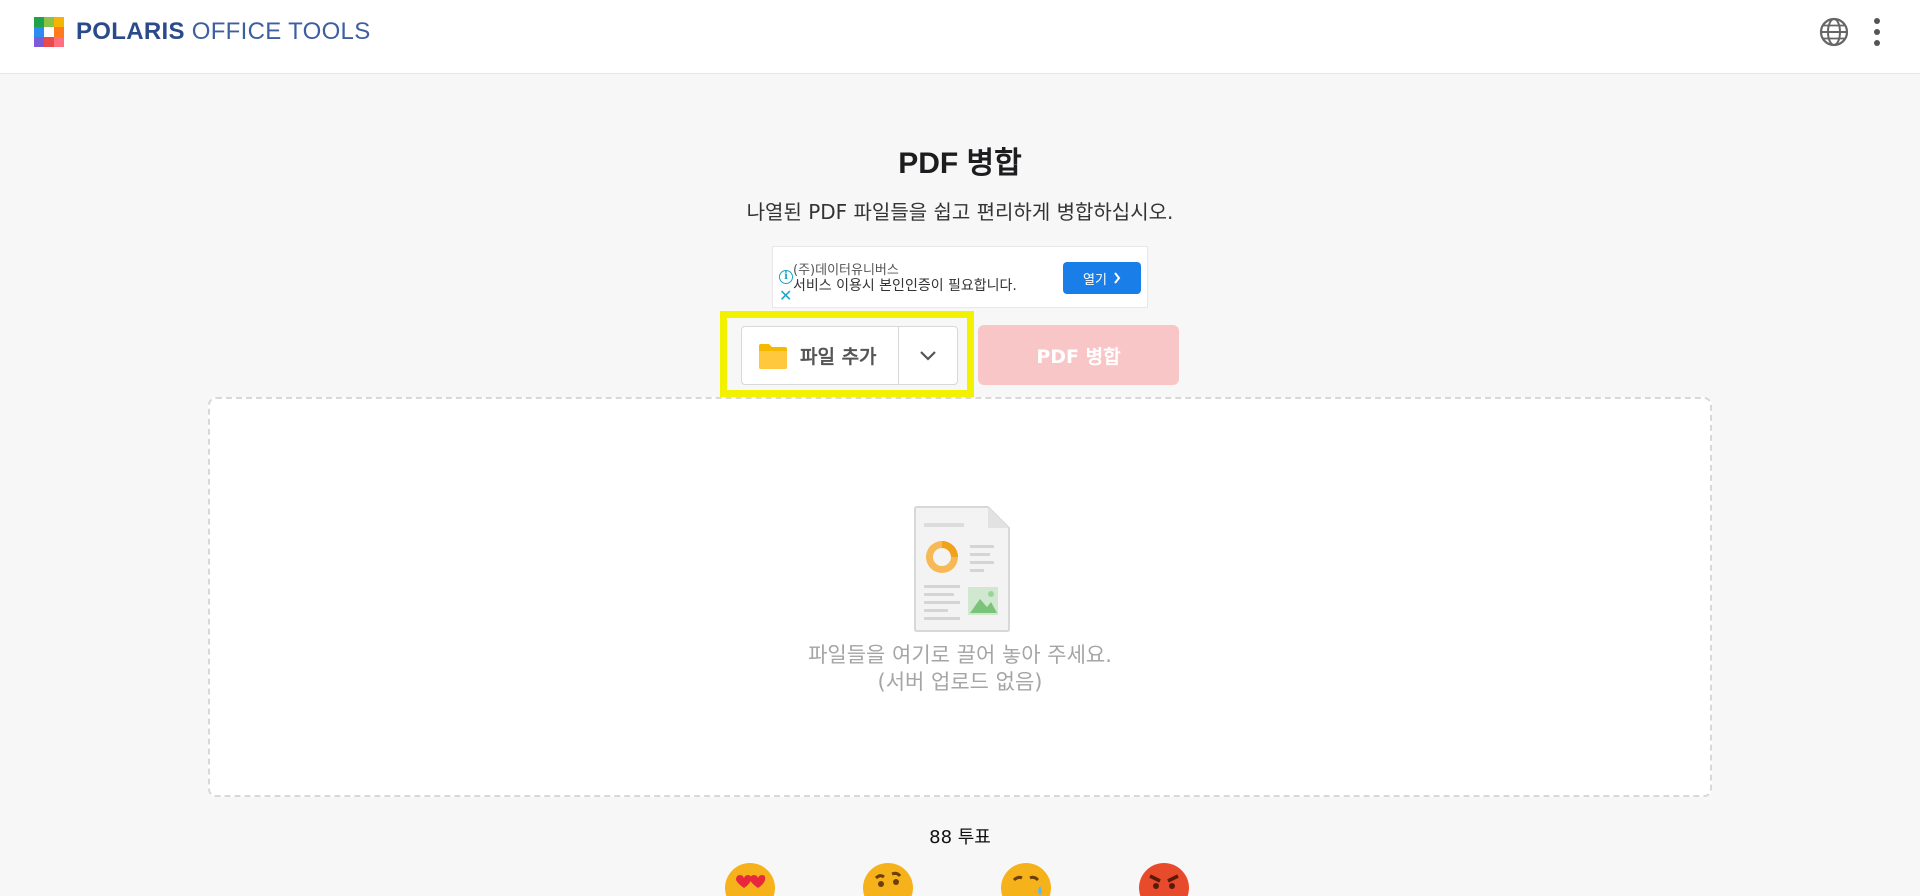 The height and width of the screenshot is (896, 1920). What do you see at coordinates (960, 163) in the screenshot?
I see `page-title: PDF 병합` at bounding box center [960, 163].